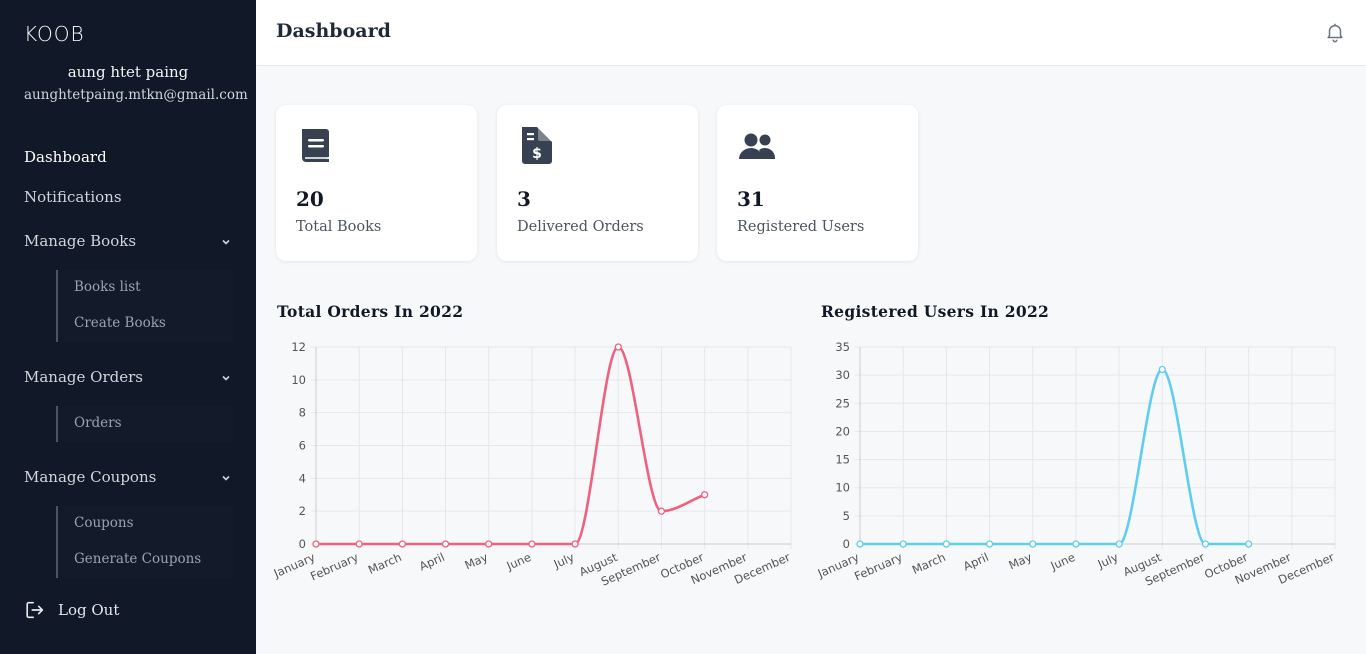  Describe the element at coordinates (302, 413) in the screenshot. I see `y-tick-label: 8` at that location.